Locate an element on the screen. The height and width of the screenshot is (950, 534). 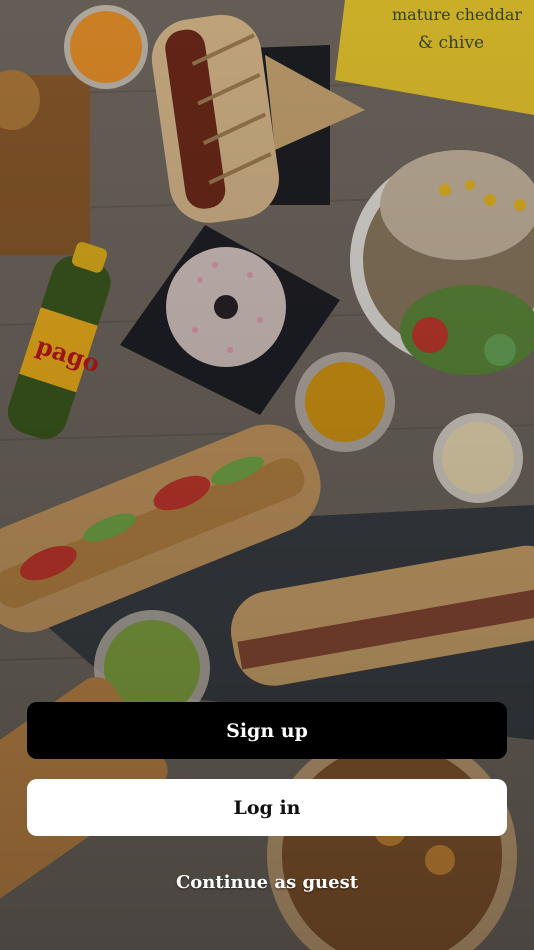
continue-as-guest-link: Continue as guest is located at coordinates (267, 882).